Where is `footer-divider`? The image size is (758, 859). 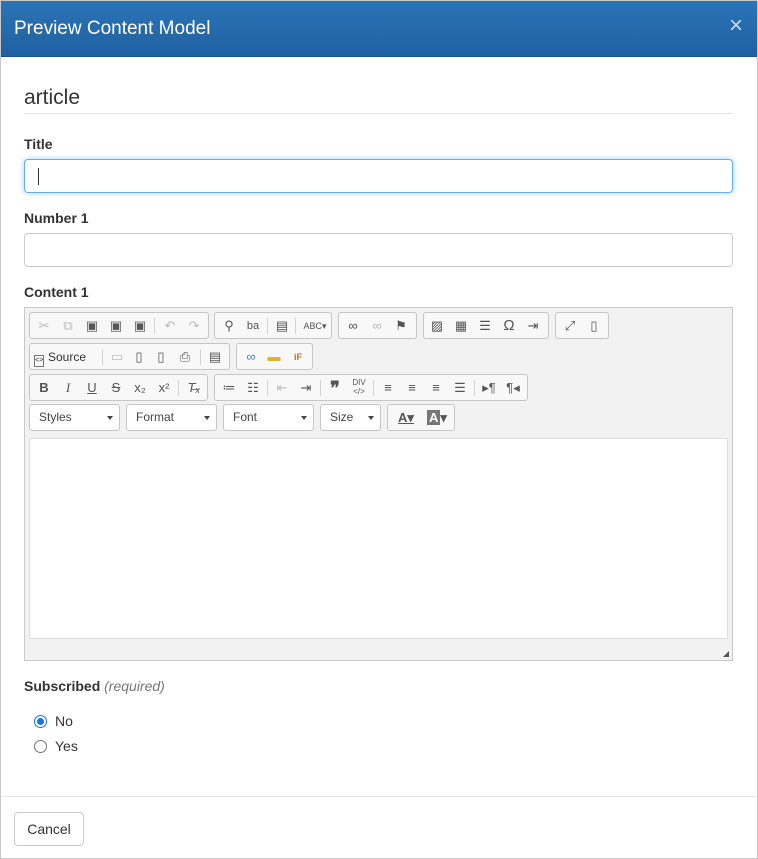 footer-divider is located at coordinates (379, 796).